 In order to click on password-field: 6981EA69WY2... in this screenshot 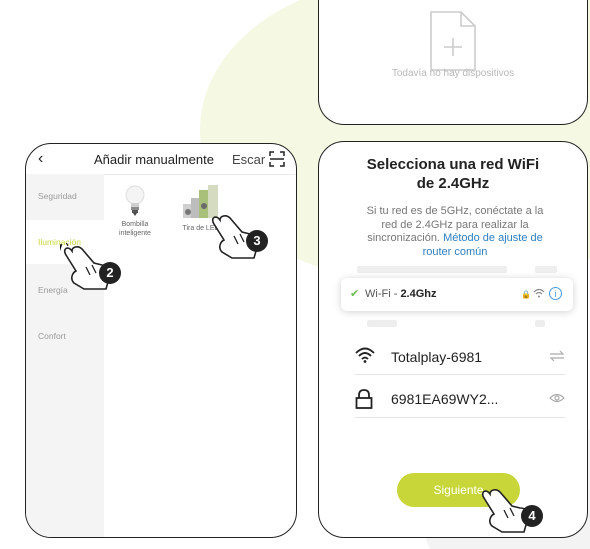, I will do `click(464, 400)`.